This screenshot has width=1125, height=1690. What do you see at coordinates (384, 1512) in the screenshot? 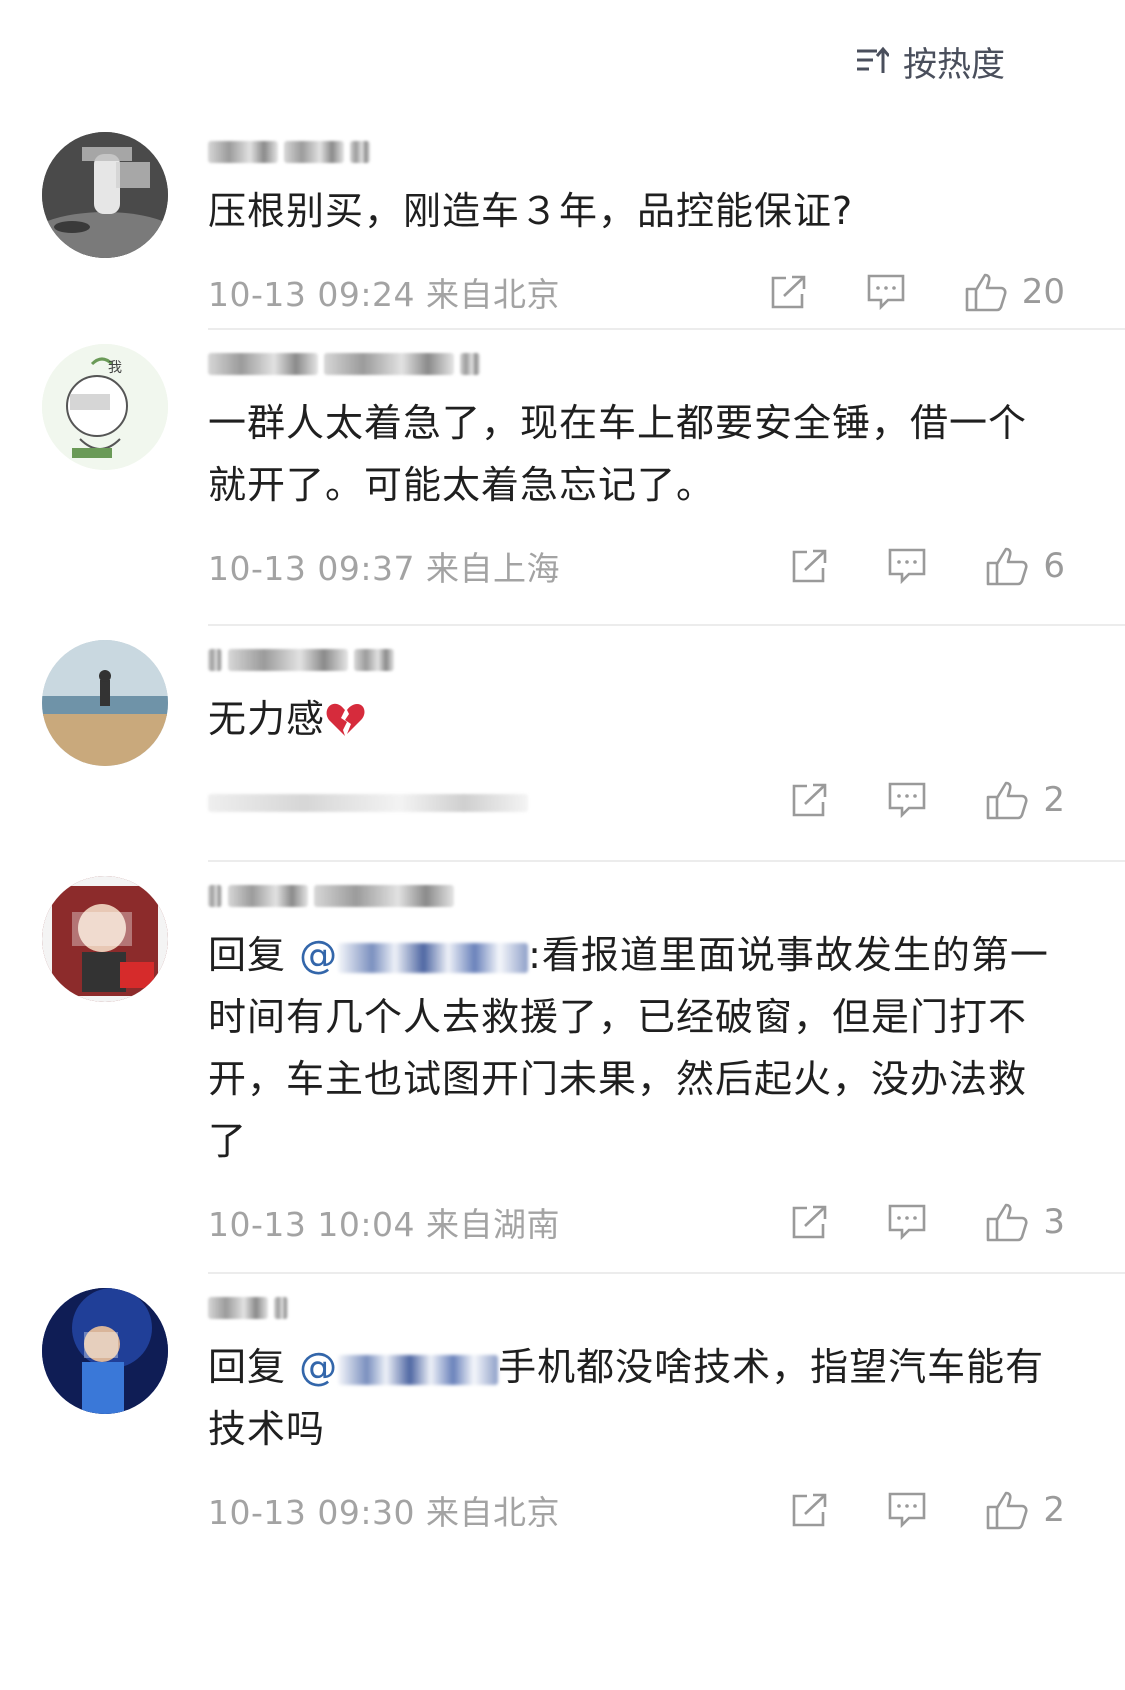
I see `comment-meta: 10-13 09:30 来自北京` at bounding box center [384, 1512].